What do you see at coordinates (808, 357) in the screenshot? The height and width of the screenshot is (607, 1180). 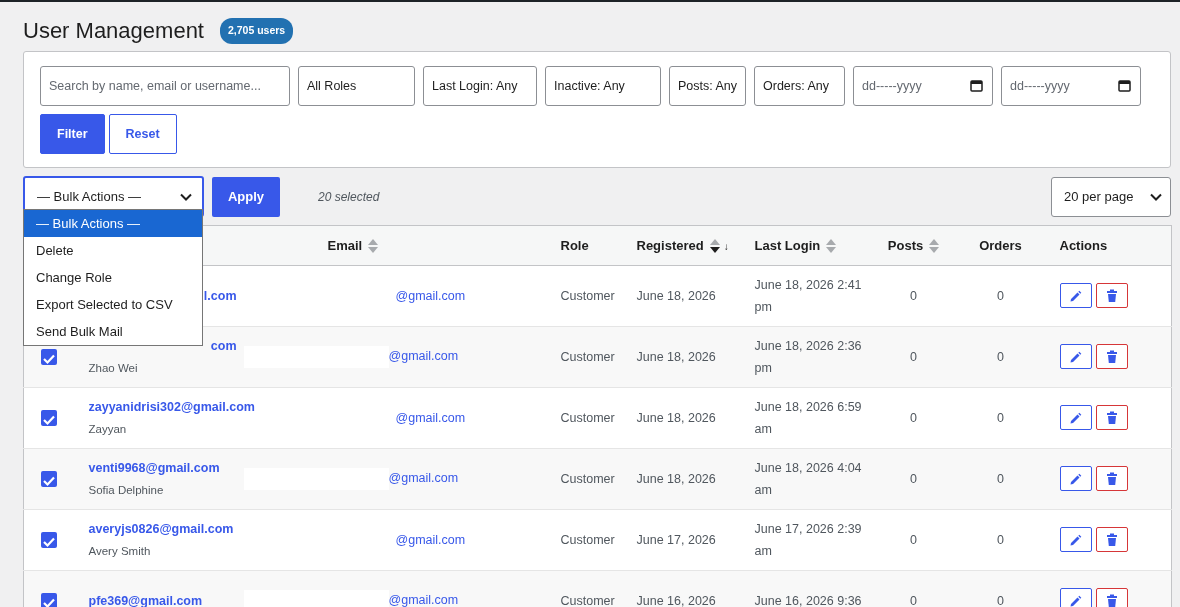 I see `table-cell: June 18, 2026 2:36 pm` at bounding box center [808, 357].